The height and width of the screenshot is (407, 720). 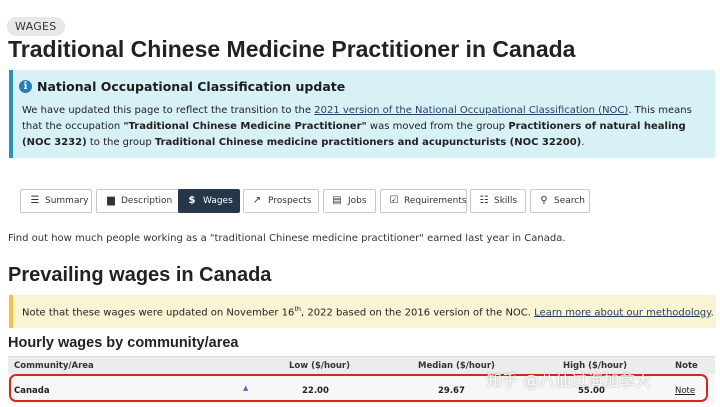 What do you see at coordinates (569, 201) in the screenshot?
I see `tab-label: Search` at bounding box center [569, 201].